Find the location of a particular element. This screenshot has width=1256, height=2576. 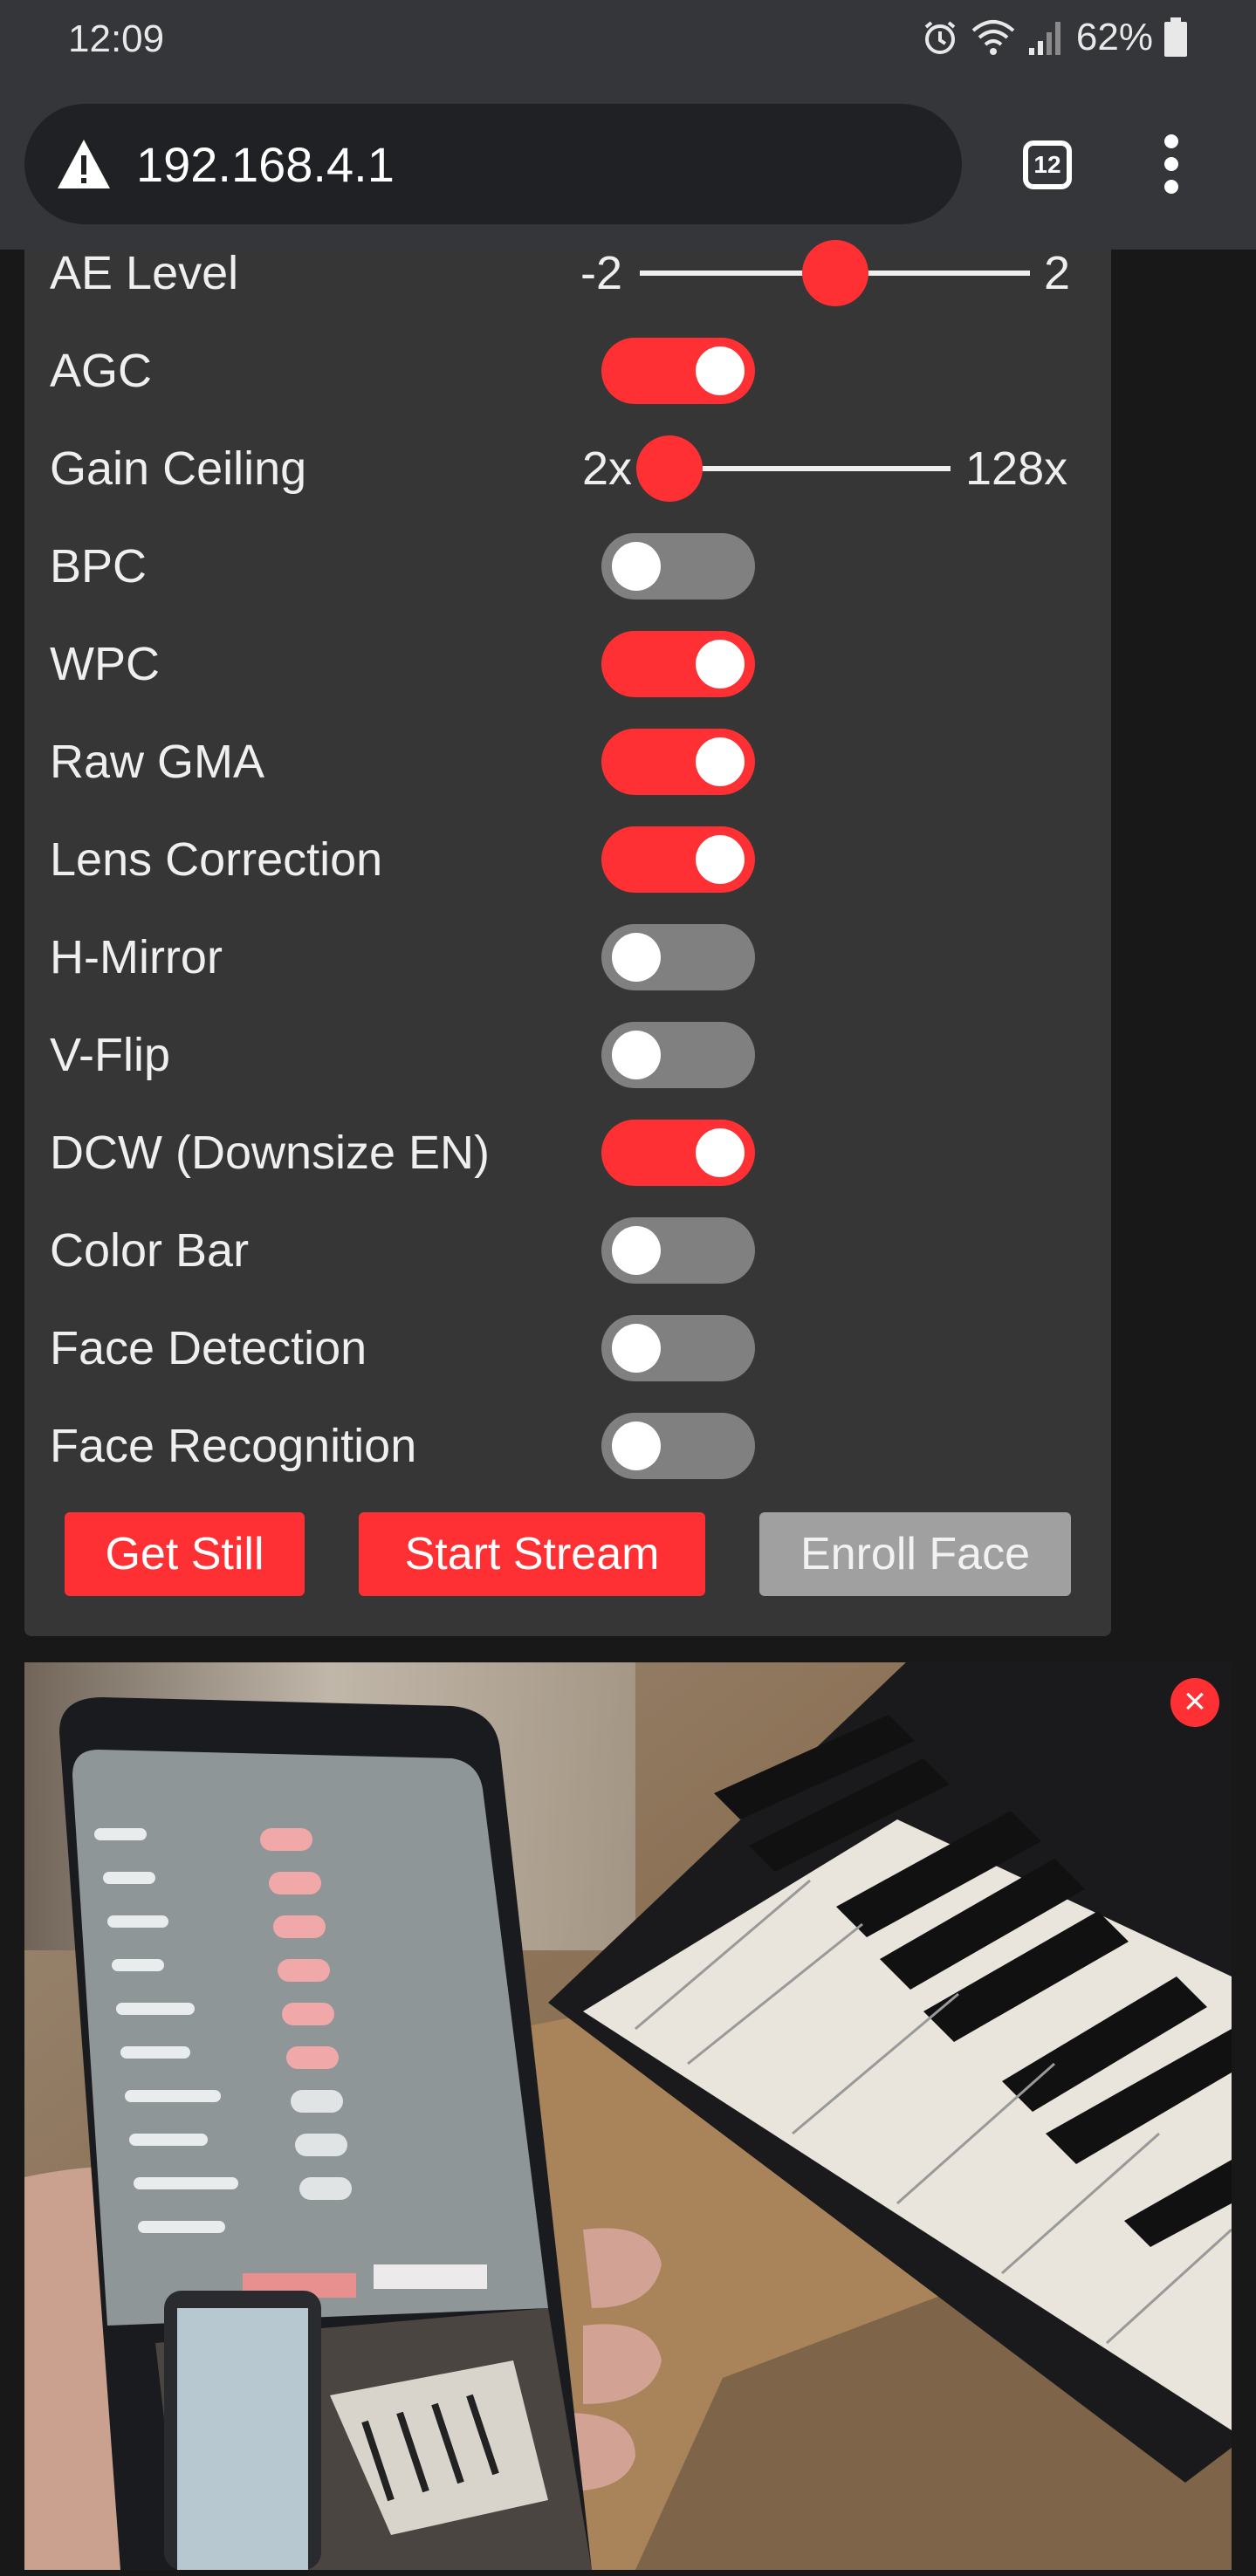

toggle-label: BPC is located at coordinates (99, 566).